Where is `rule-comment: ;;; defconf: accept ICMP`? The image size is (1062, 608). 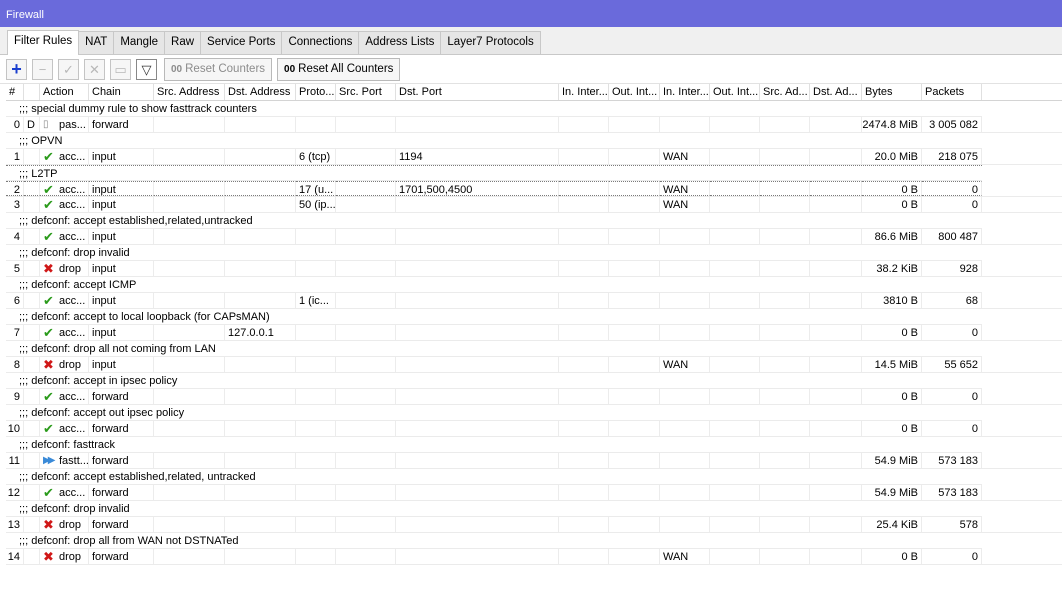
rule-comment: ;;; defconf: accept ICMP is located at coordinates (494, 285).